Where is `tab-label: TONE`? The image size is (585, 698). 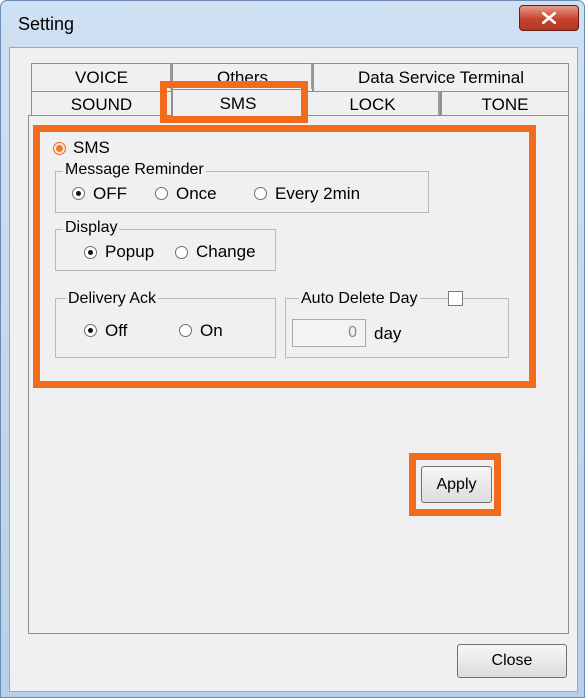 tab-label: TONE is located at coordinates (505, 104).